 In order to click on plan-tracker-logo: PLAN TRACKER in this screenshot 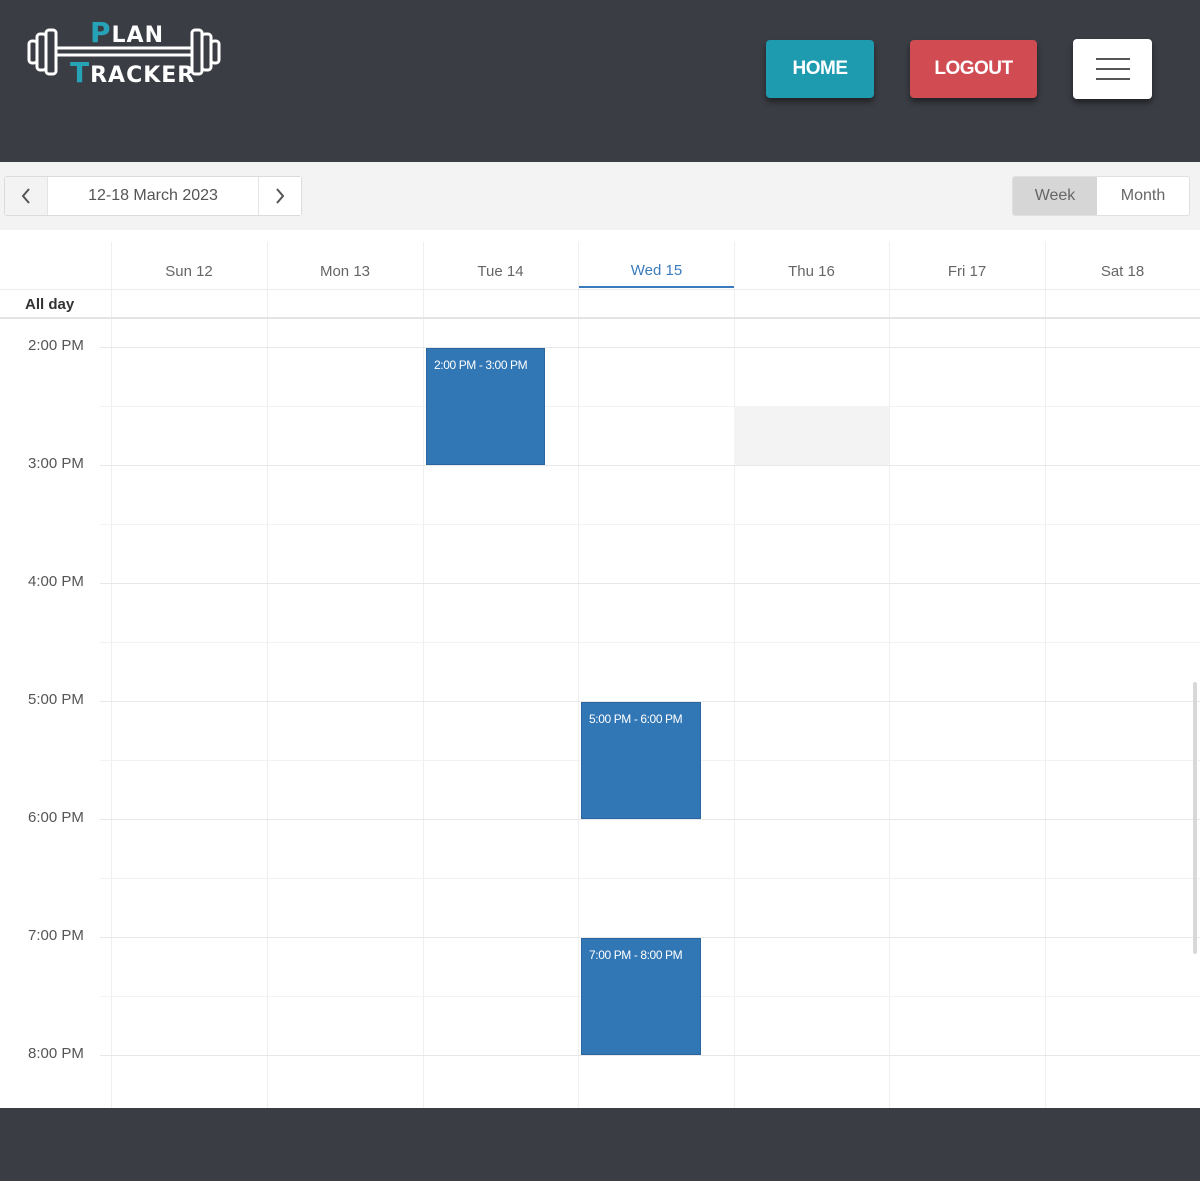, I will do `click(126, 52)`.